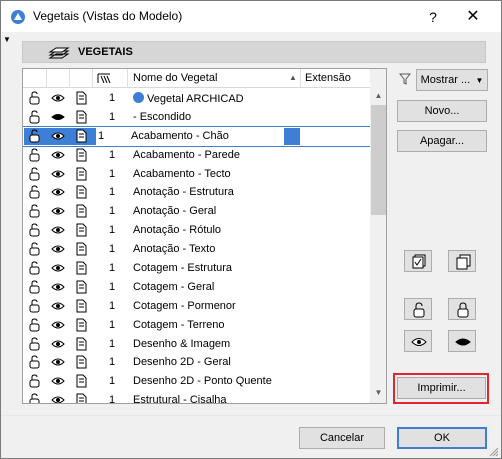 The height and width of the screenshot is (459, 502). I want to click on list-item: 1 Anotação - Rótulo, so click(196, 230).